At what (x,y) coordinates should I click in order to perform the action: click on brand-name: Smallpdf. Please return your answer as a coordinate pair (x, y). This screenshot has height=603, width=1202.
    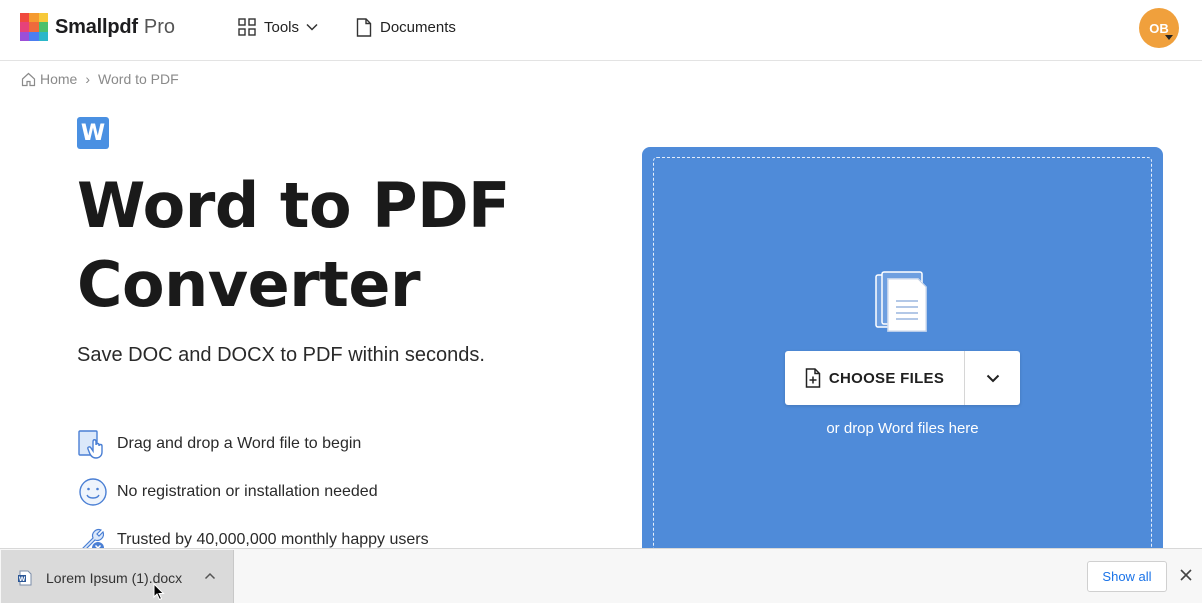
    Looking at the image, I should click on (96, 26).